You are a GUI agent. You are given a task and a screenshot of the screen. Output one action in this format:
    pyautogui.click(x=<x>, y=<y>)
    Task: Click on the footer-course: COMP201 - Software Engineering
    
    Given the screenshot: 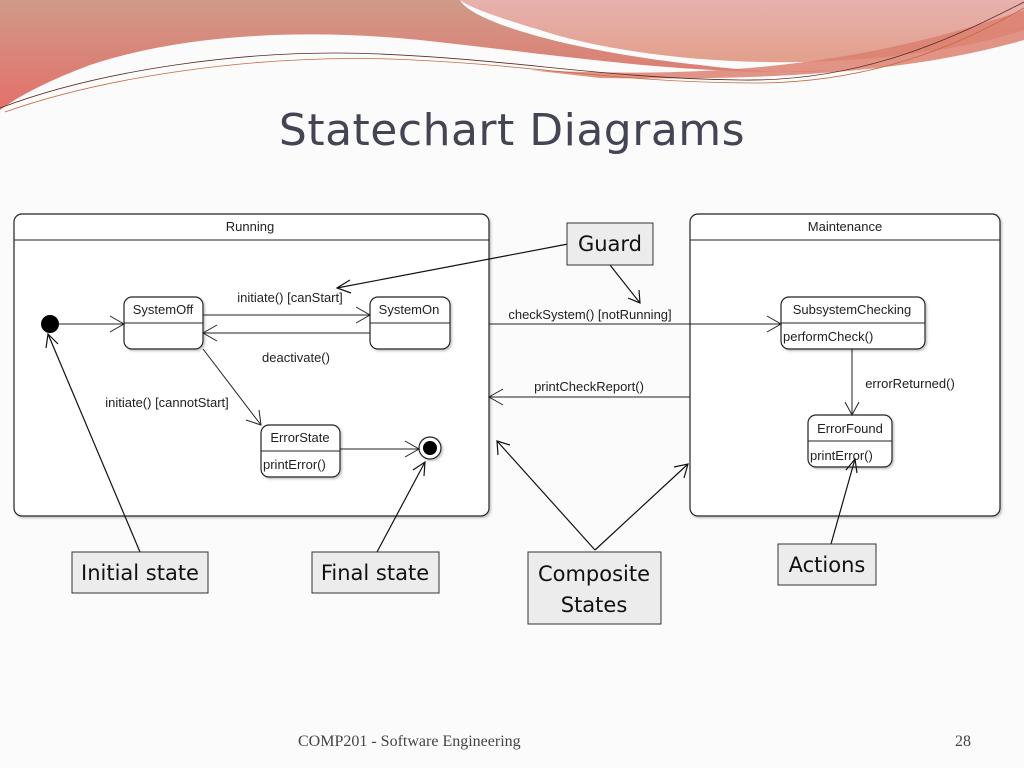 What is the action you would take?
    pyautogui.click(x=409, y=741)
    